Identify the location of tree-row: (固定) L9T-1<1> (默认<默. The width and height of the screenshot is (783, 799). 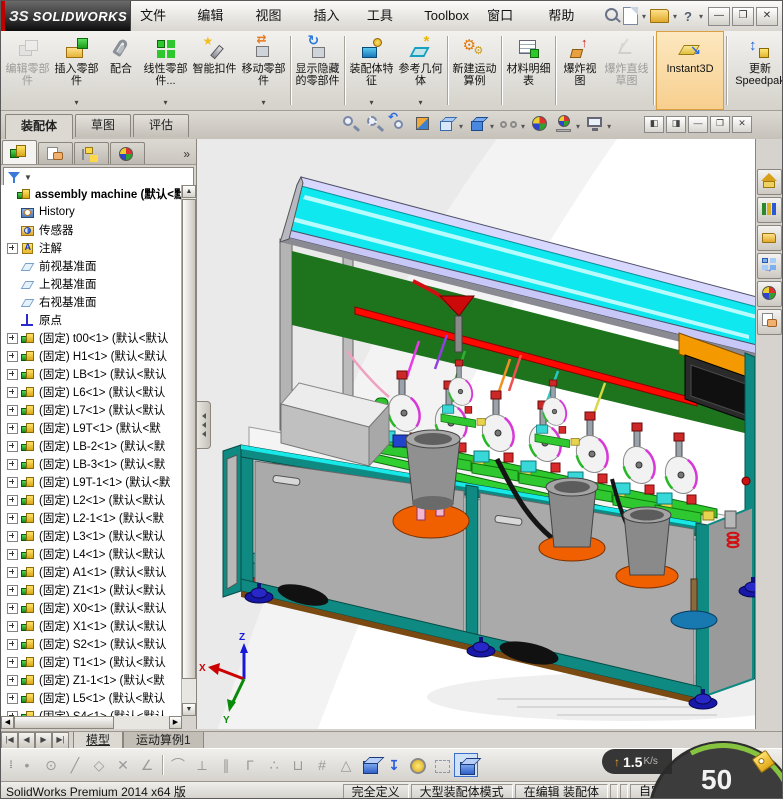
(91, 482).